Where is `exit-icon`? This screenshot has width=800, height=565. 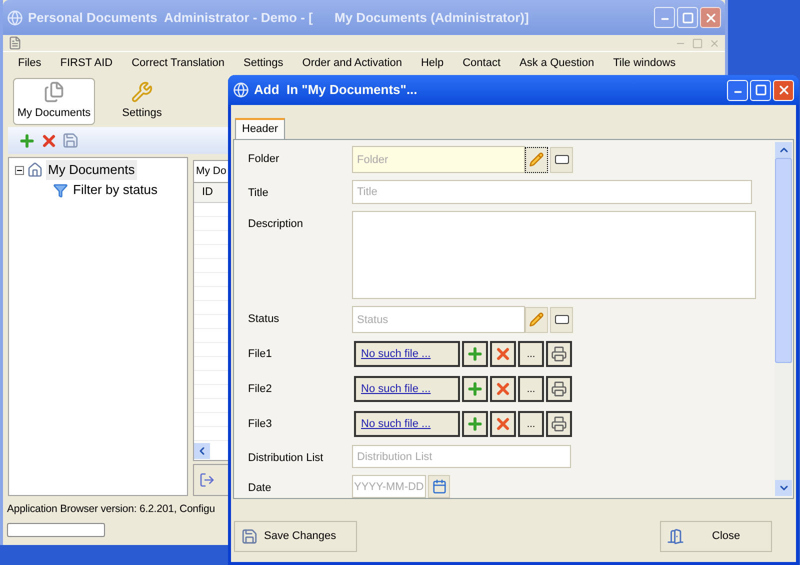
exit-icon is located at coordinates (675, 536).